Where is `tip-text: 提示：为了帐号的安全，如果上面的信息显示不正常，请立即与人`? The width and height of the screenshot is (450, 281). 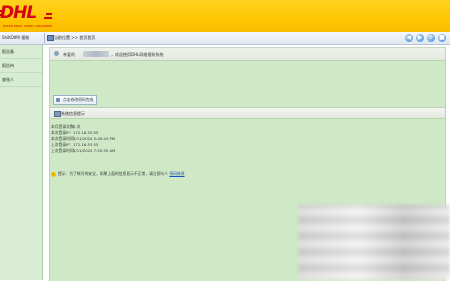
tip-text: 提示：为了帐号的安全，如果上面的信息显示不正常，请立即与人 is located at coordinates (113, 173).